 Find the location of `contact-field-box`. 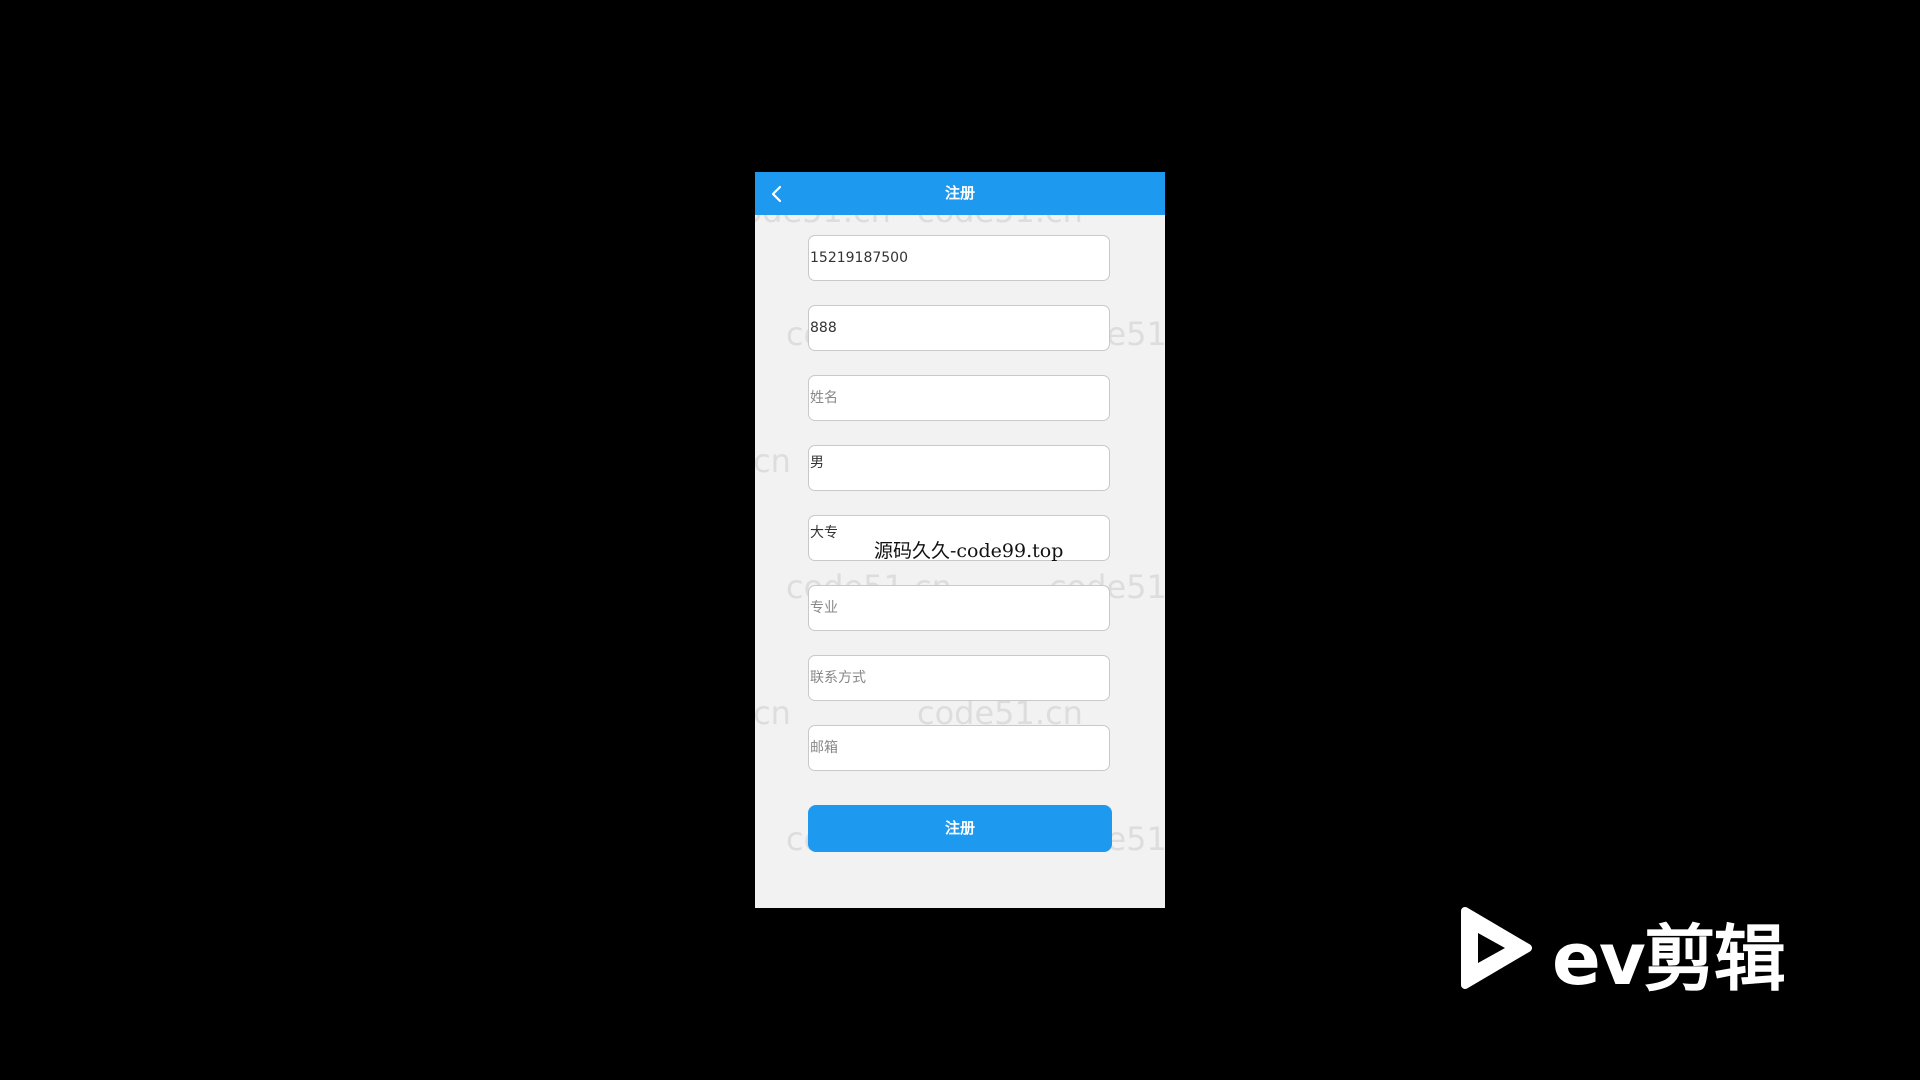

contact-field-box is located at coordinates (959, 678).